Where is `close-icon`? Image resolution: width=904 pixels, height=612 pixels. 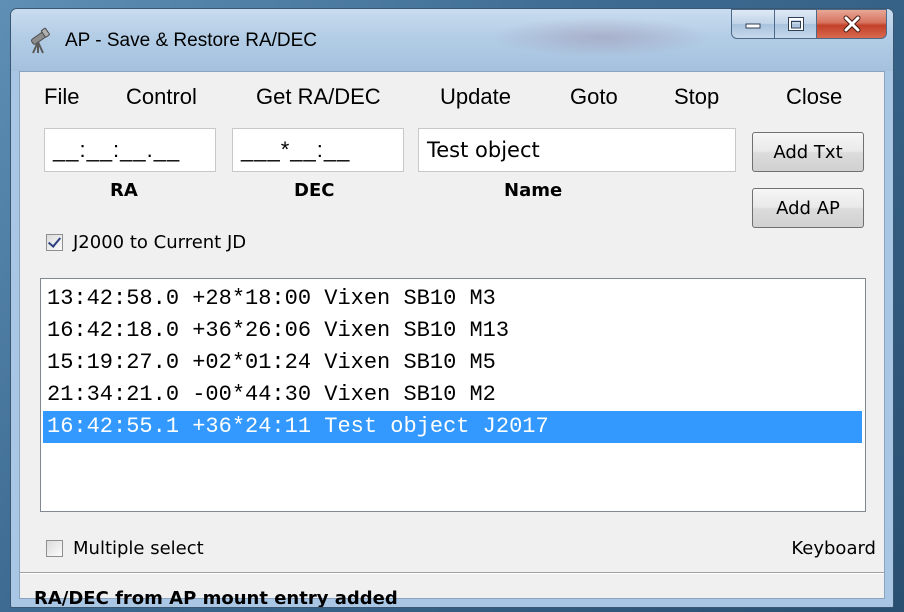 close-icon is located at coordinates (851, 24).